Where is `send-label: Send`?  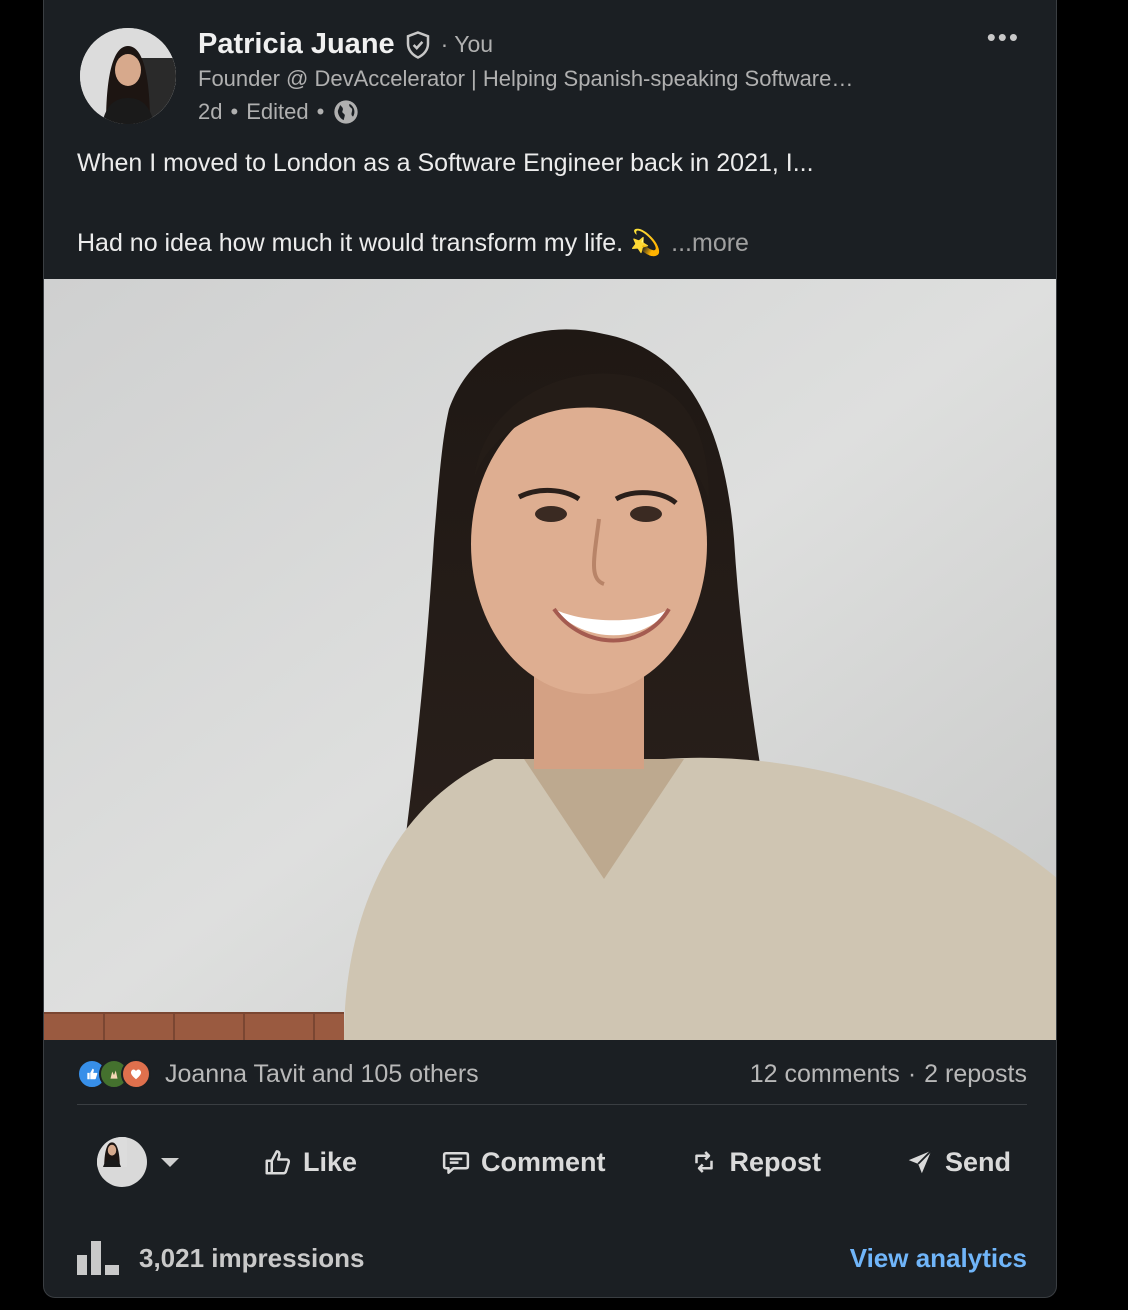
send-label: Send is located at coordinates (977, 1161).